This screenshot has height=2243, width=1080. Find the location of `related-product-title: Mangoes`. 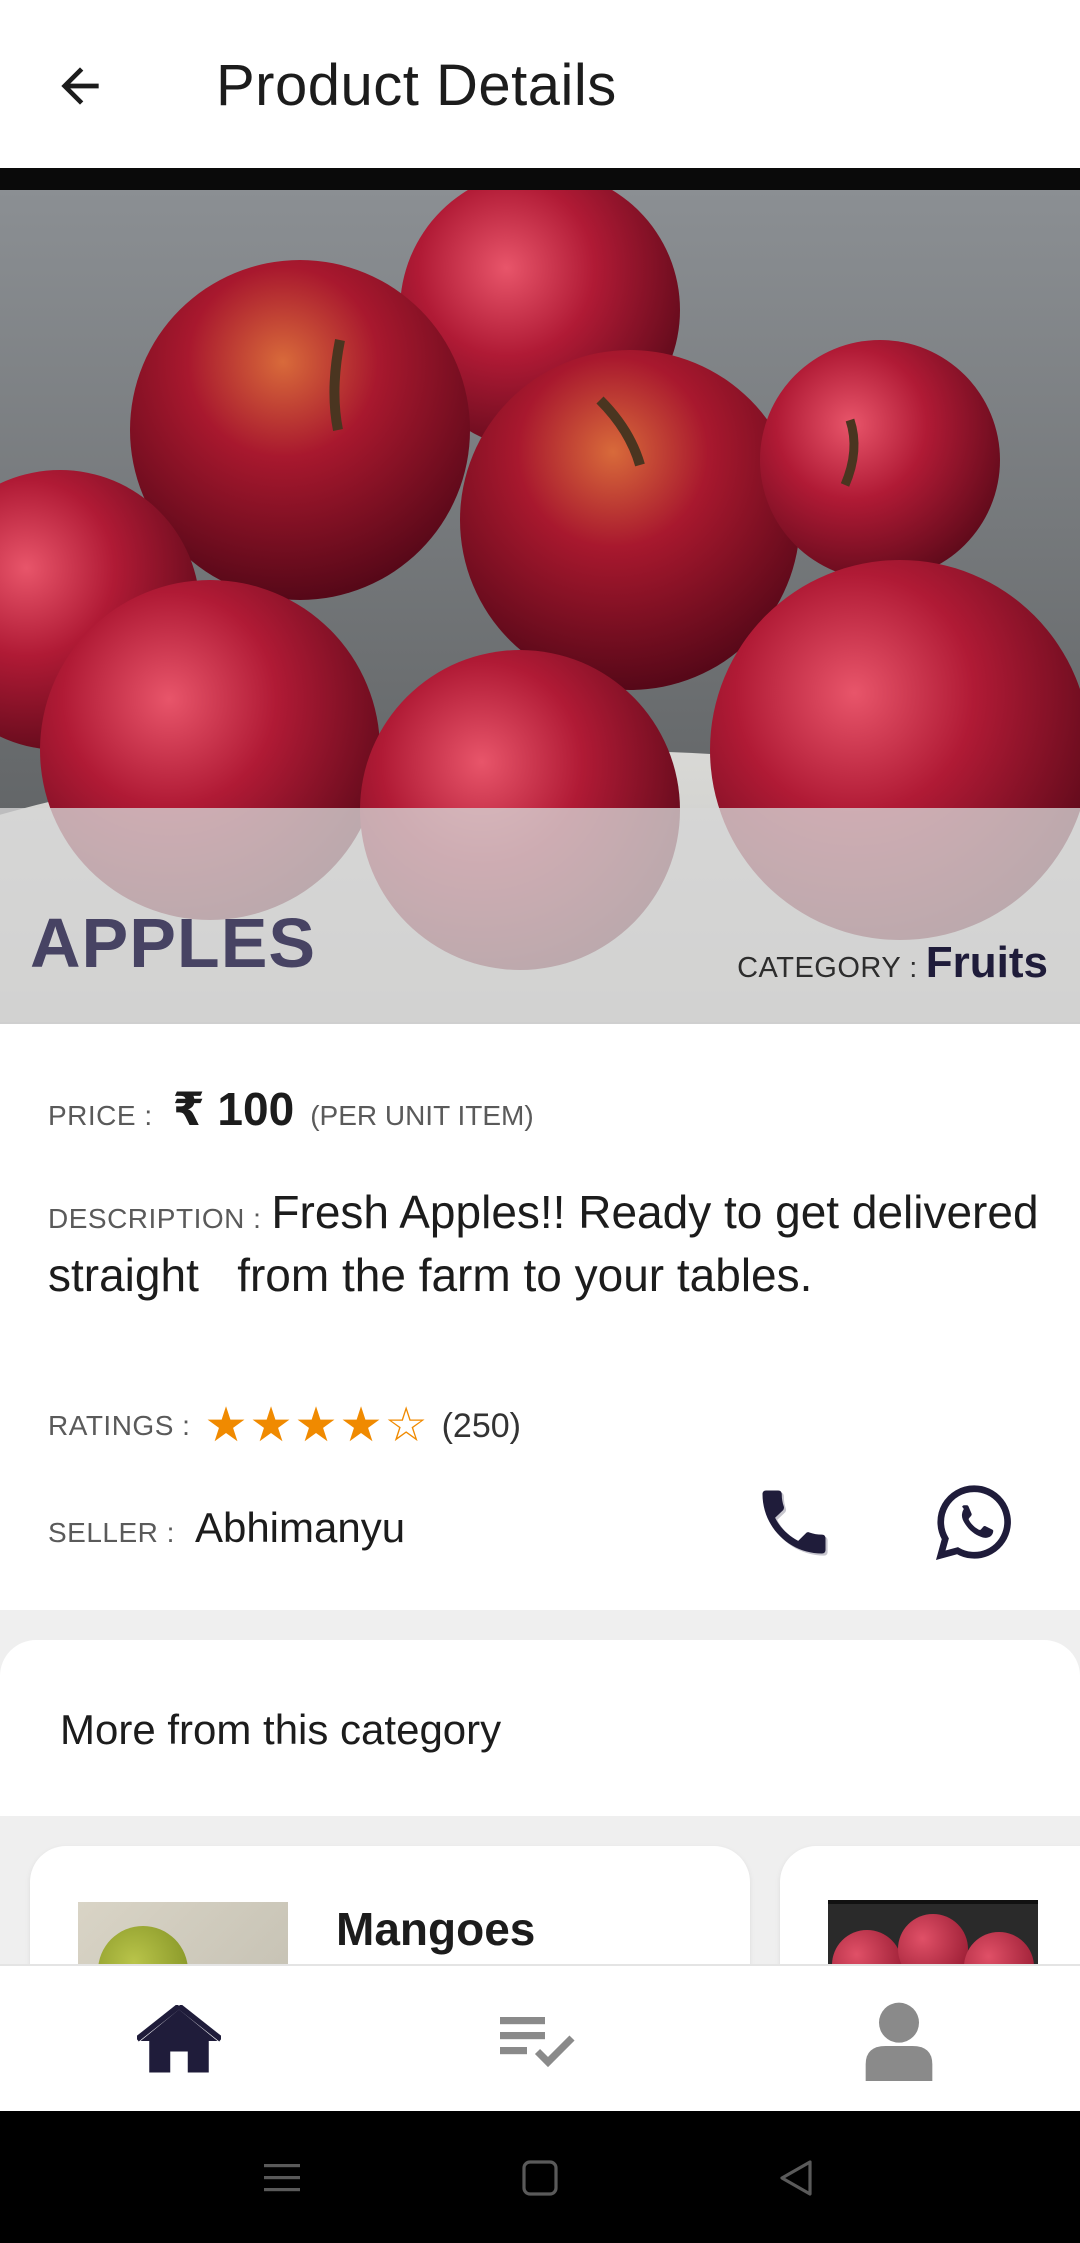

related-product-title: Mangoes is located at coordinates (436, 1929).